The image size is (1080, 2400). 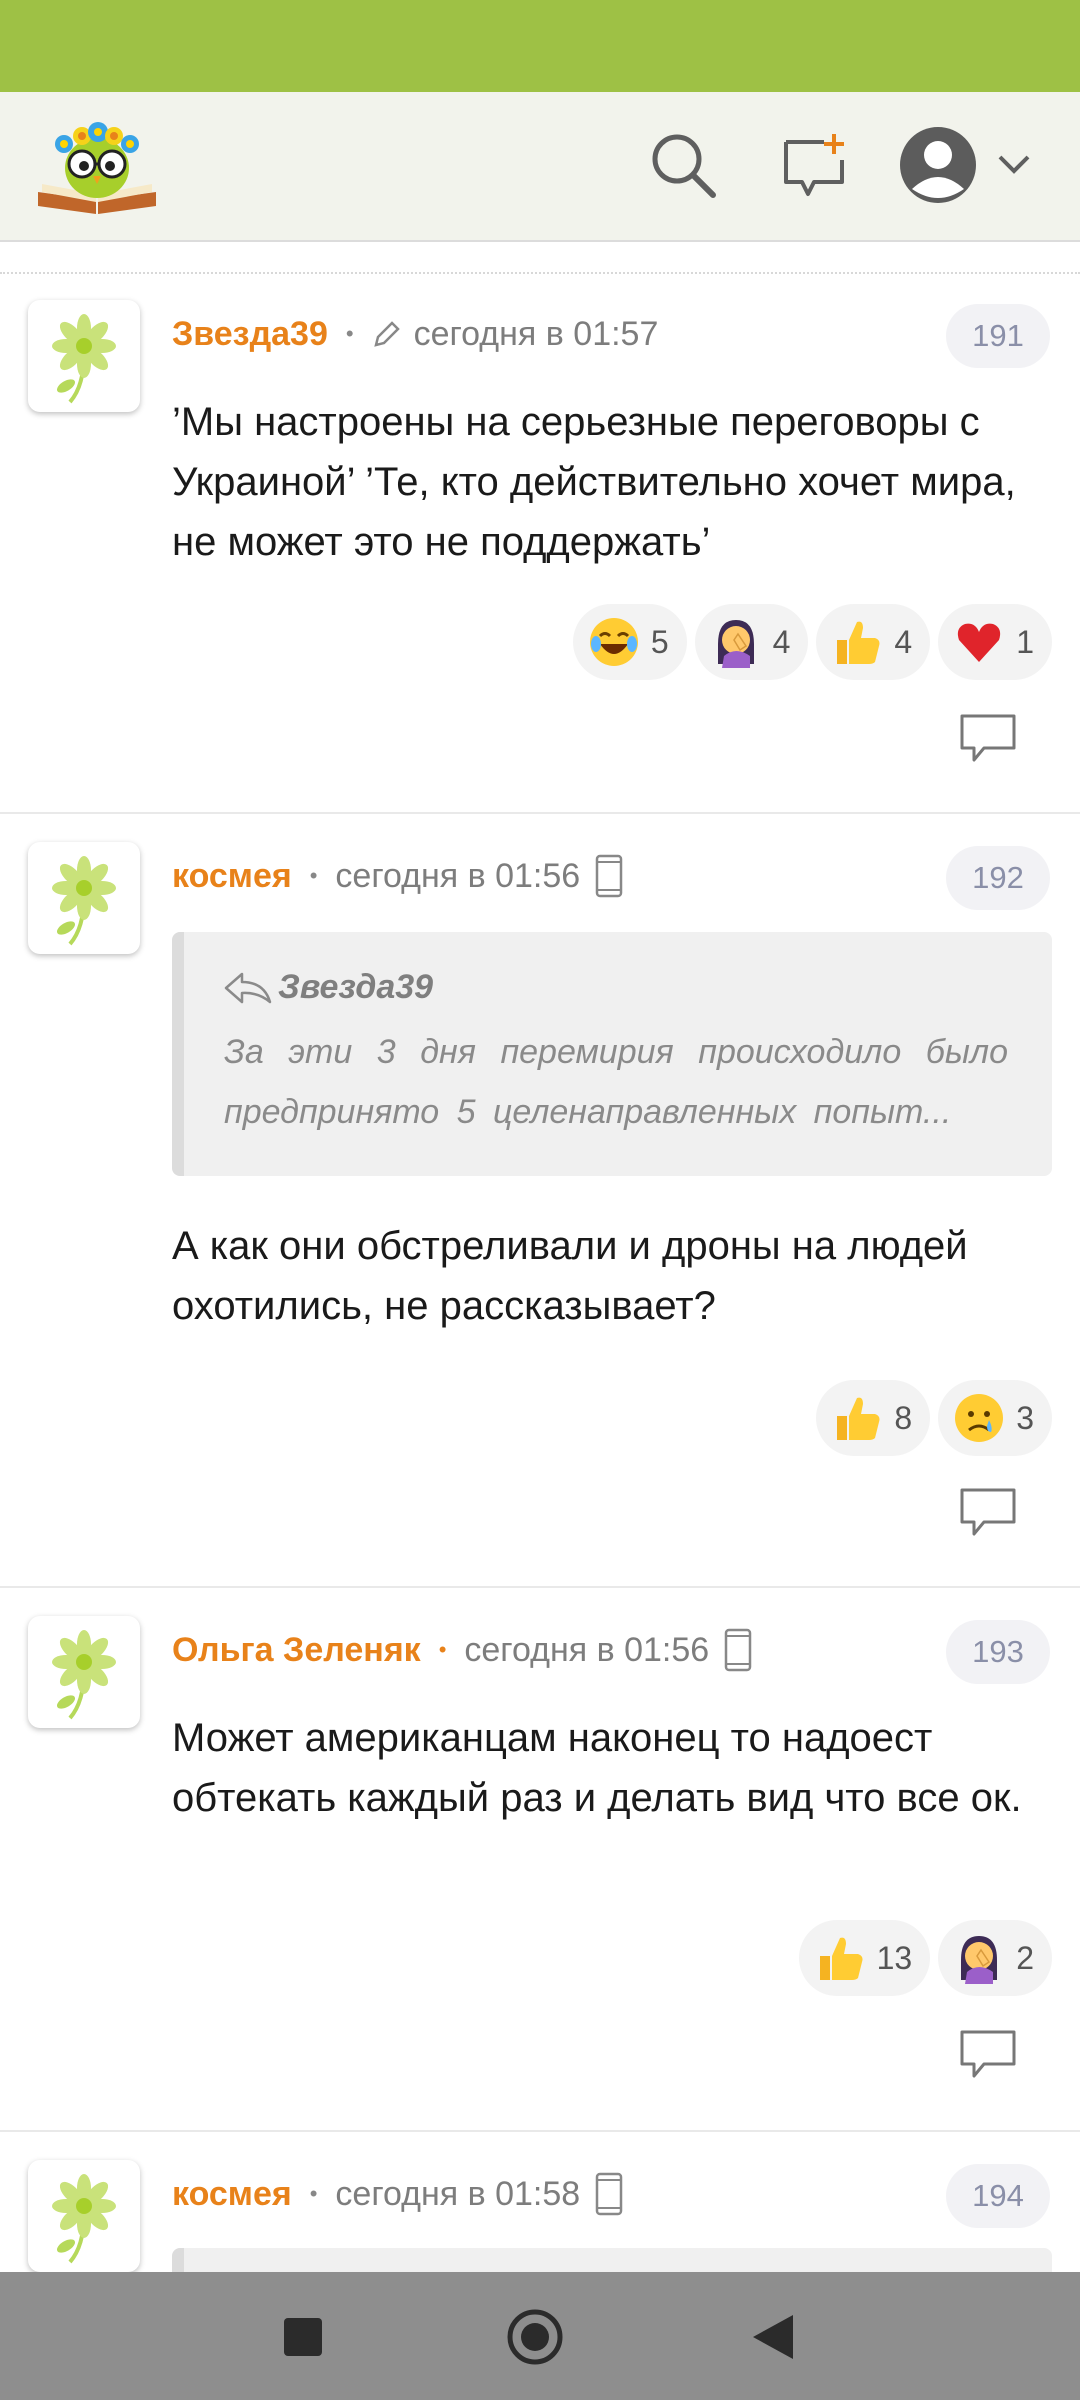 What do you see at coordinates (979, 642) in the screenshot?
I see `red-heart-icon` at bounding box center [979, 642].